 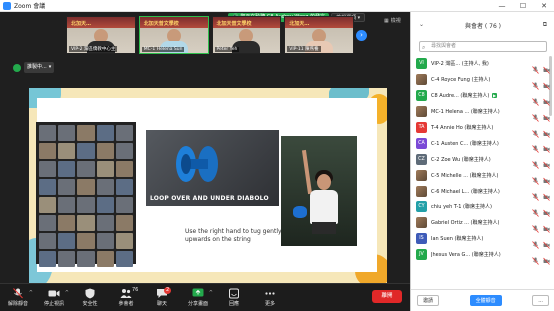 What do you see at coordinates (198, 298) in the screenshot?
I see `share-screen-button: 分享畫面 ^` at bounding box center [198, 298].